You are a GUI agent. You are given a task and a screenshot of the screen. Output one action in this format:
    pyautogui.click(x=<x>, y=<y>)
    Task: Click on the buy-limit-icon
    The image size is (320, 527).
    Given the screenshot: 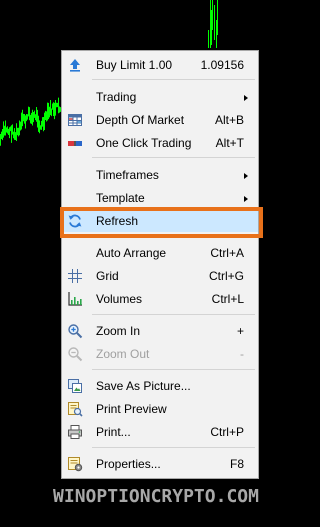 What is the action you would take?
    pyautogui.click(x=75, y=65)
    